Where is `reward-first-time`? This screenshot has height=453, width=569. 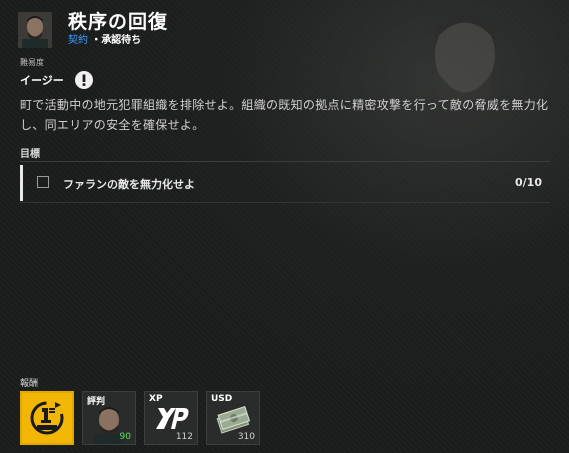 reward-first-time is located at coordinates (47, 418).